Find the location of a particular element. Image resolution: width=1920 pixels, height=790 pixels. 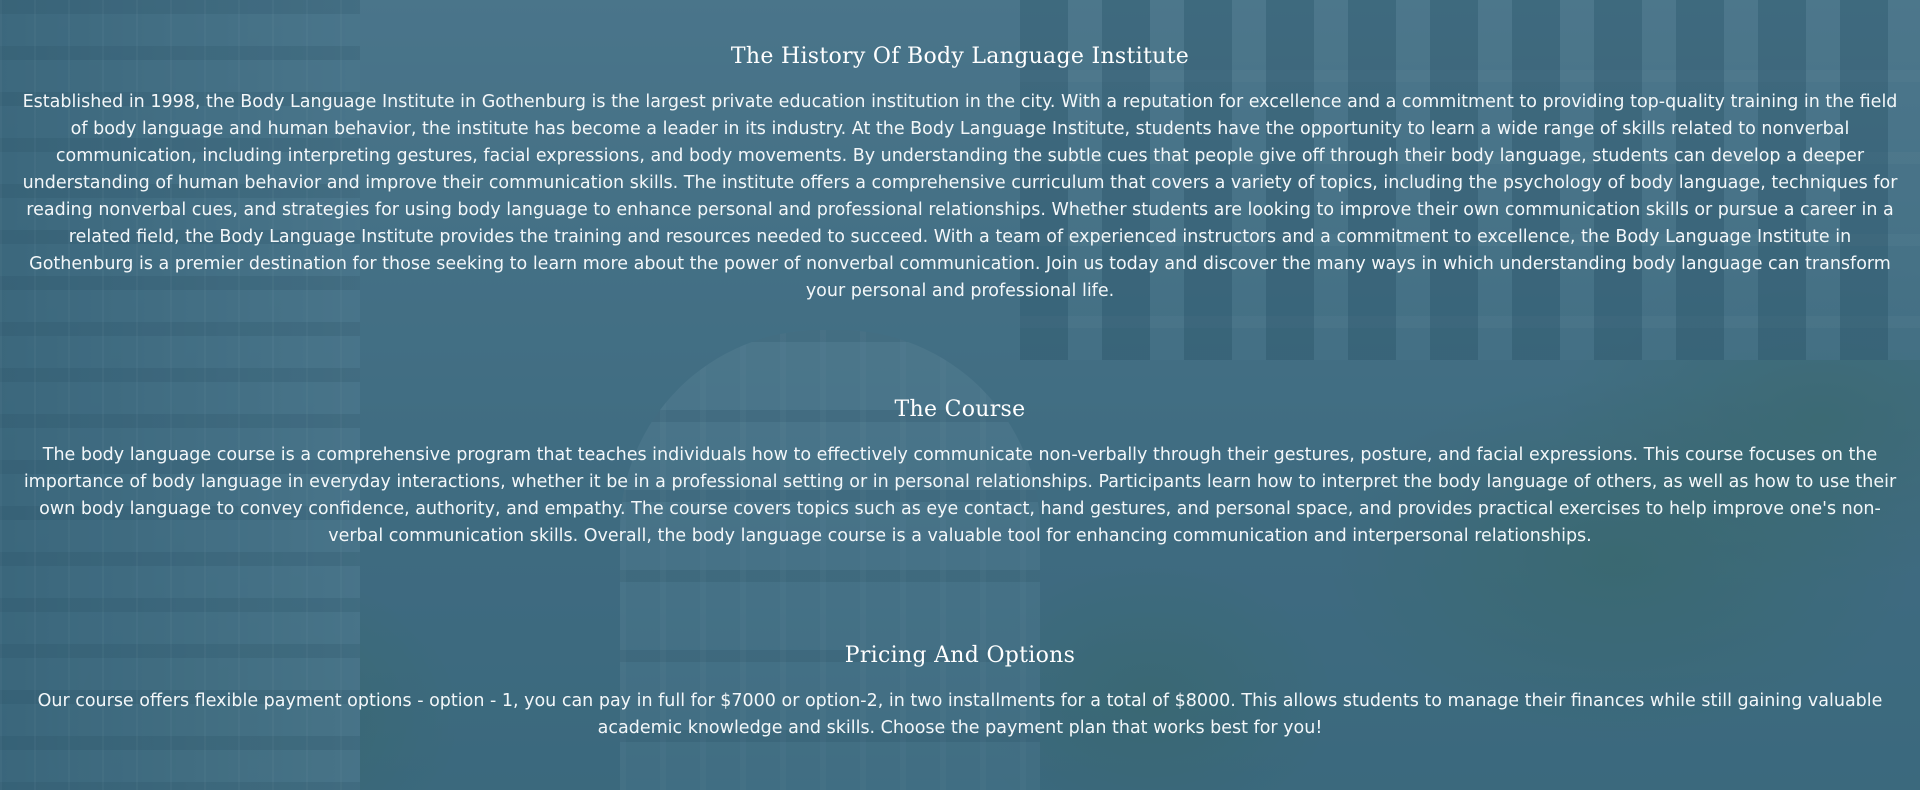

course-title: The Course is located at coordinates (960, 409).